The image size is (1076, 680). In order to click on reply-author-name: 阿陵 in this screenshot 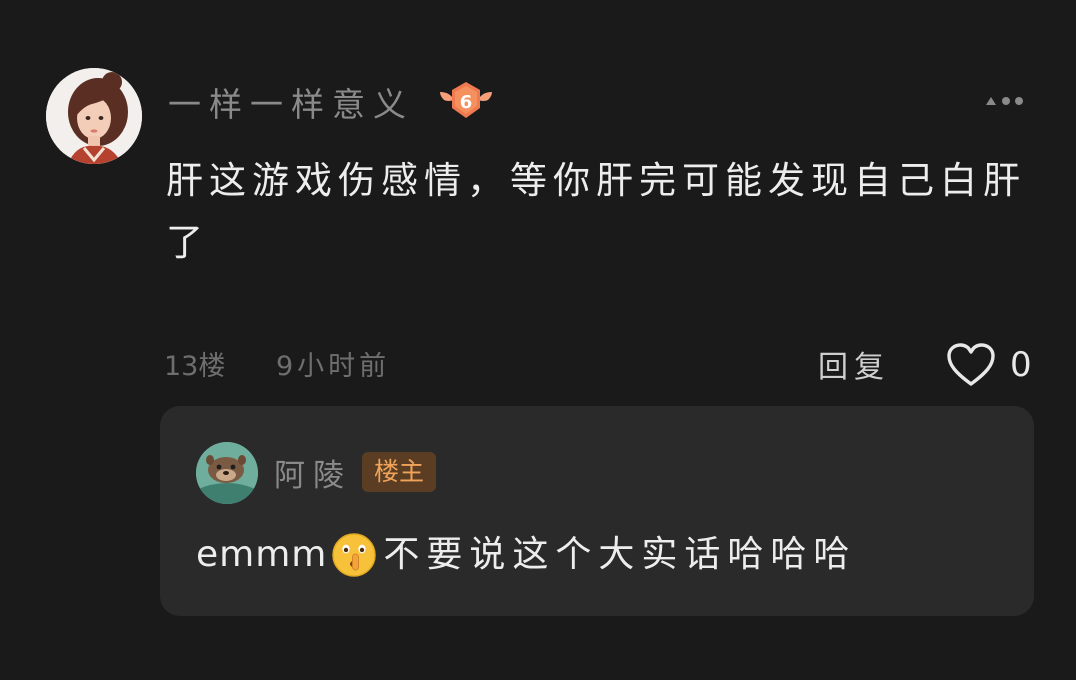, I will do `click(313, 472)`.